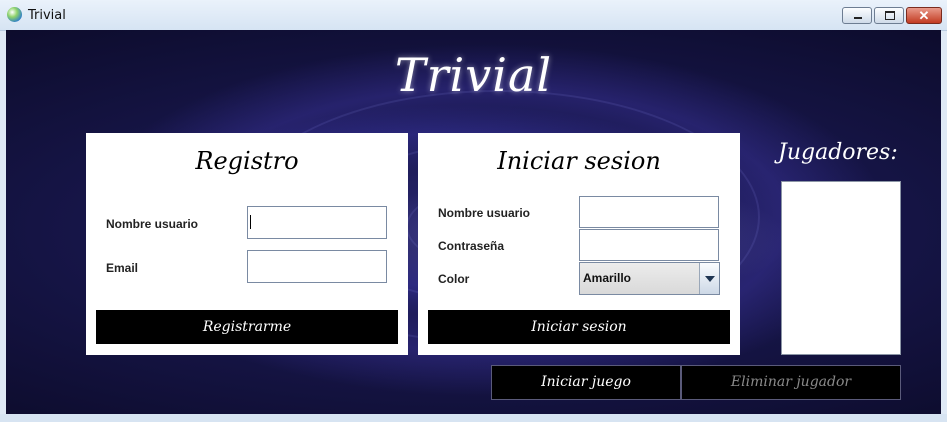  I want to click on minimize-icon, so click(858, 18).